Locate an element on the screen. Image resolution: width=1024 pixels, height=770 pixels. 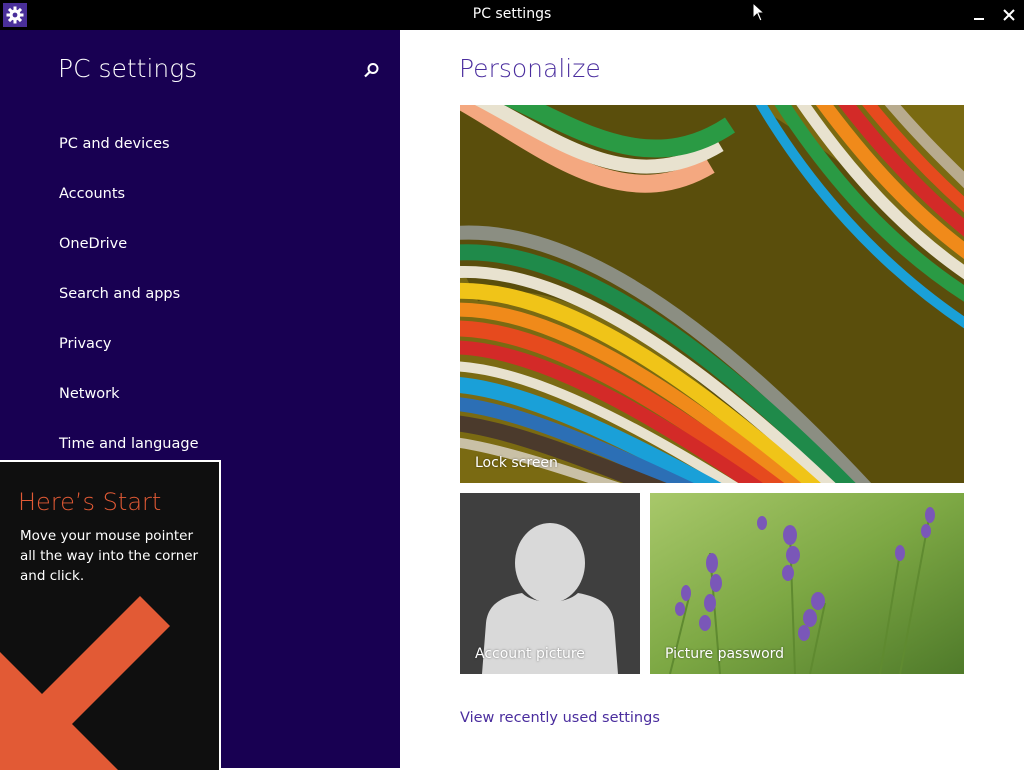
window-title: PC settings is located at coordinates (512, 14).